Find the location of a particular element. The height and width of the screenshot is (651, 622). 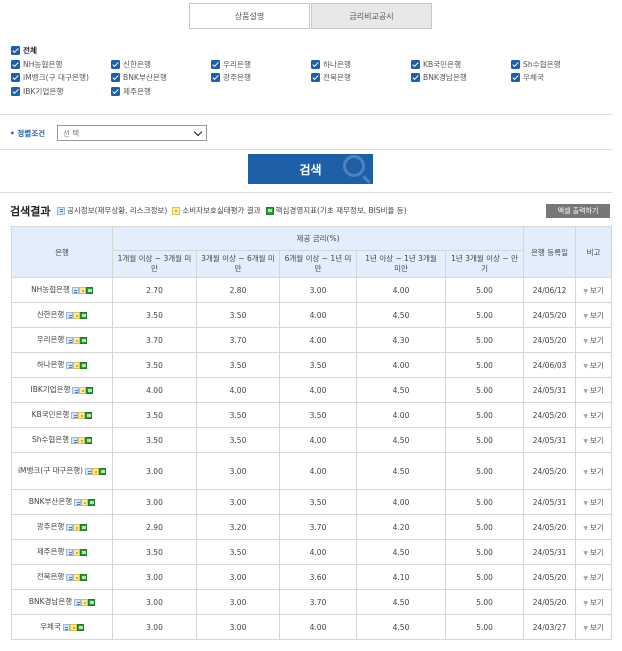

bank-name: 우리은행 is located at coordinates (51, 339).